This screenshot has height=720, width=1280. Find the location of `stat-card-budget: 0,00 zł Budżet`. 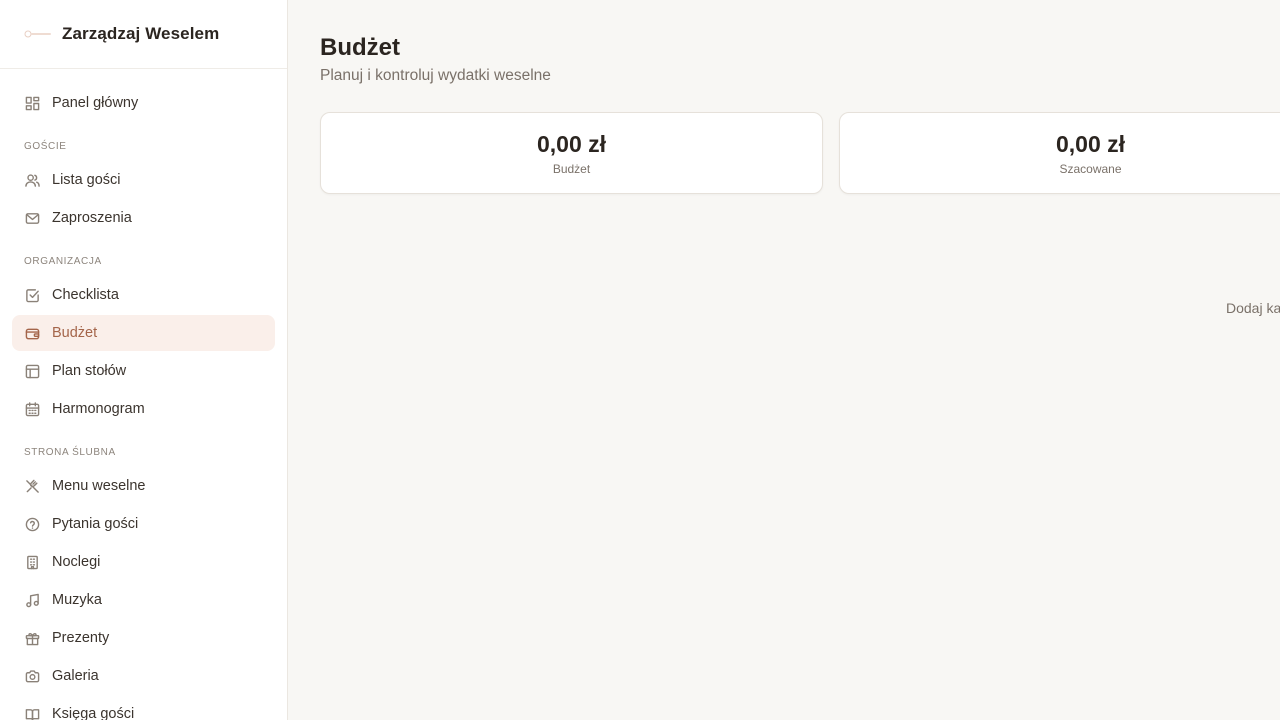

stat-card-budget: 0,00 zł Budżet is located at coordinates (571, 153).